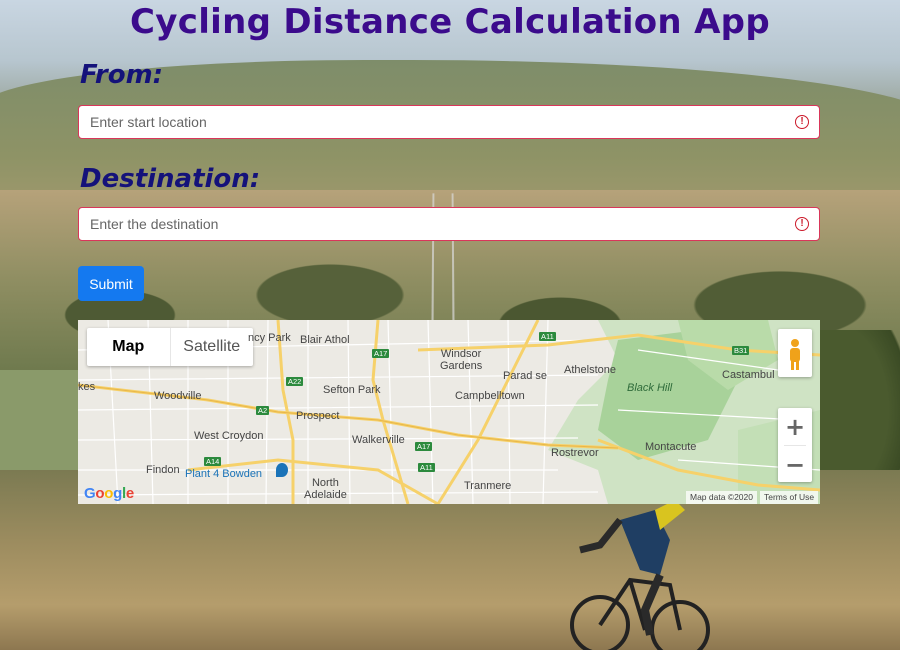  I want to click on map-place-label: Prospect, so click(318, 416).